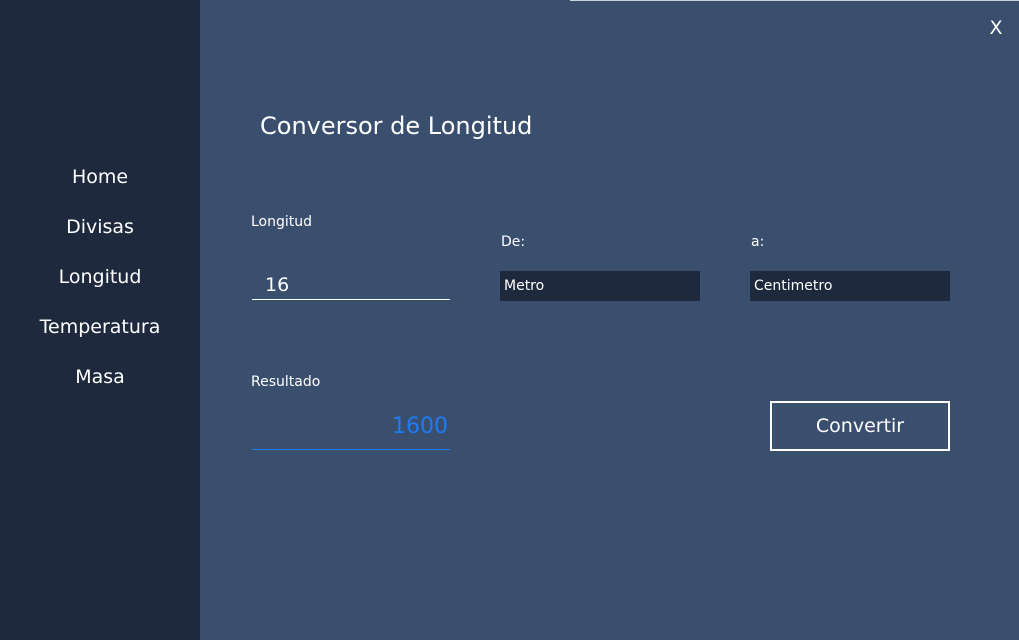  What do you see at coordinates (758, 242) in the screenshot?
I see `to-unit-label: a:` at bounding box center [758, 242].